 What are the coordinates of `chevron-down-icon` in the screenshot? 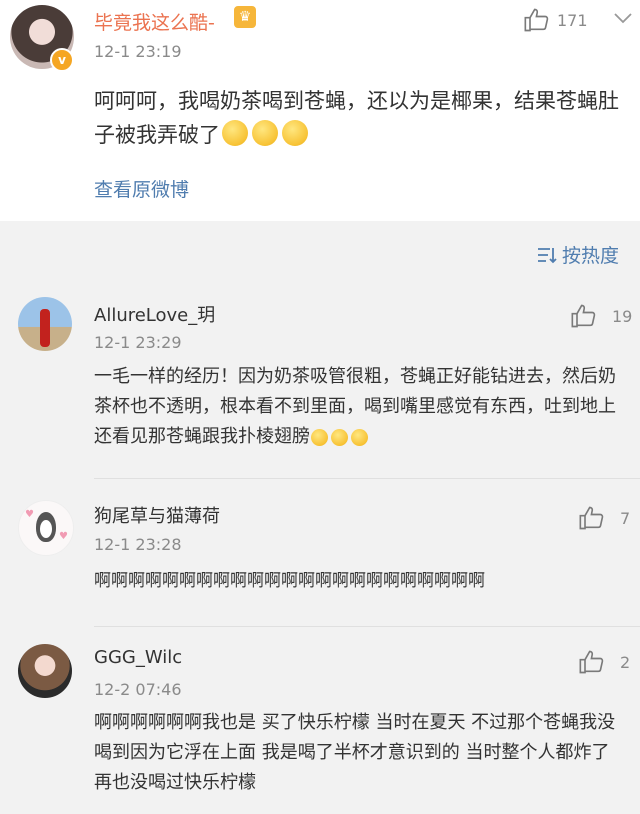 It's located at (623, 18).